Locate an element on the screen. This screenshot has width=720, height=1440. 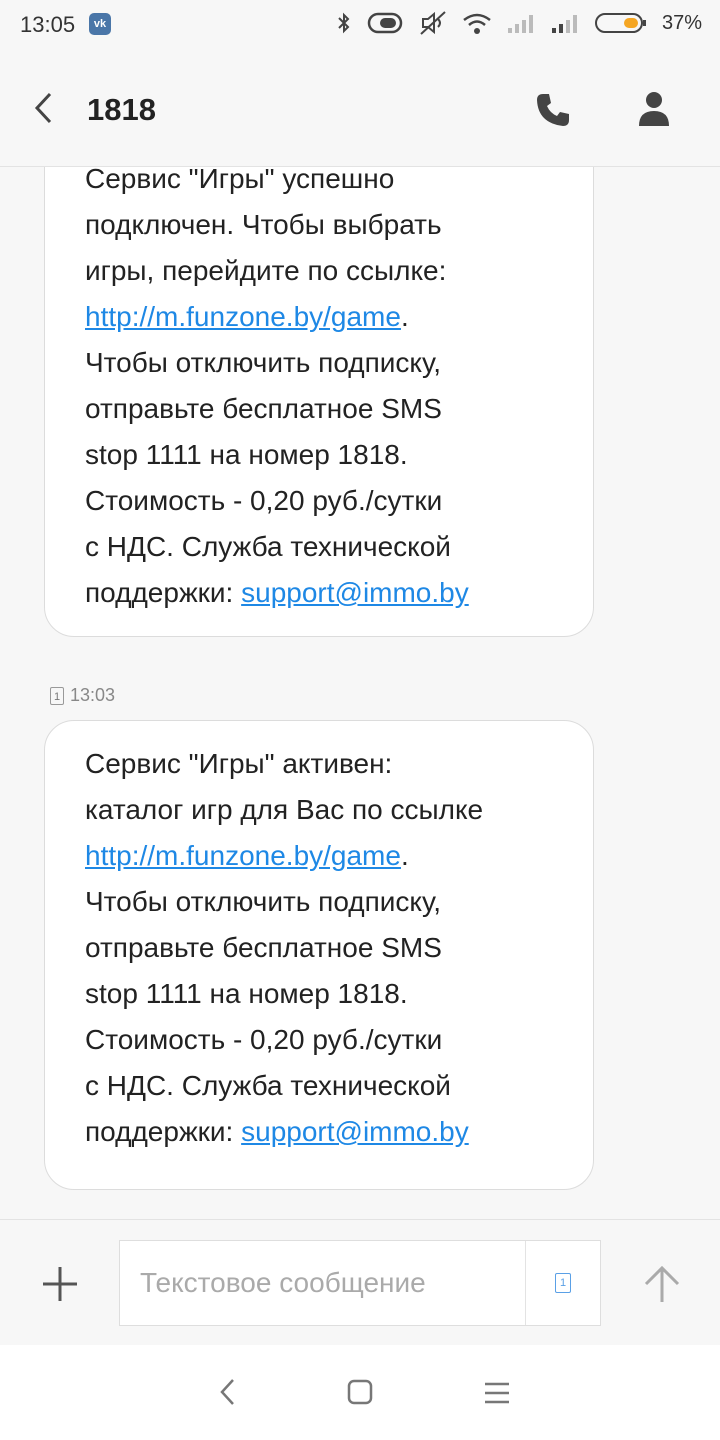
timestamp-text: 13:03 is located at coordinates (93, 695).